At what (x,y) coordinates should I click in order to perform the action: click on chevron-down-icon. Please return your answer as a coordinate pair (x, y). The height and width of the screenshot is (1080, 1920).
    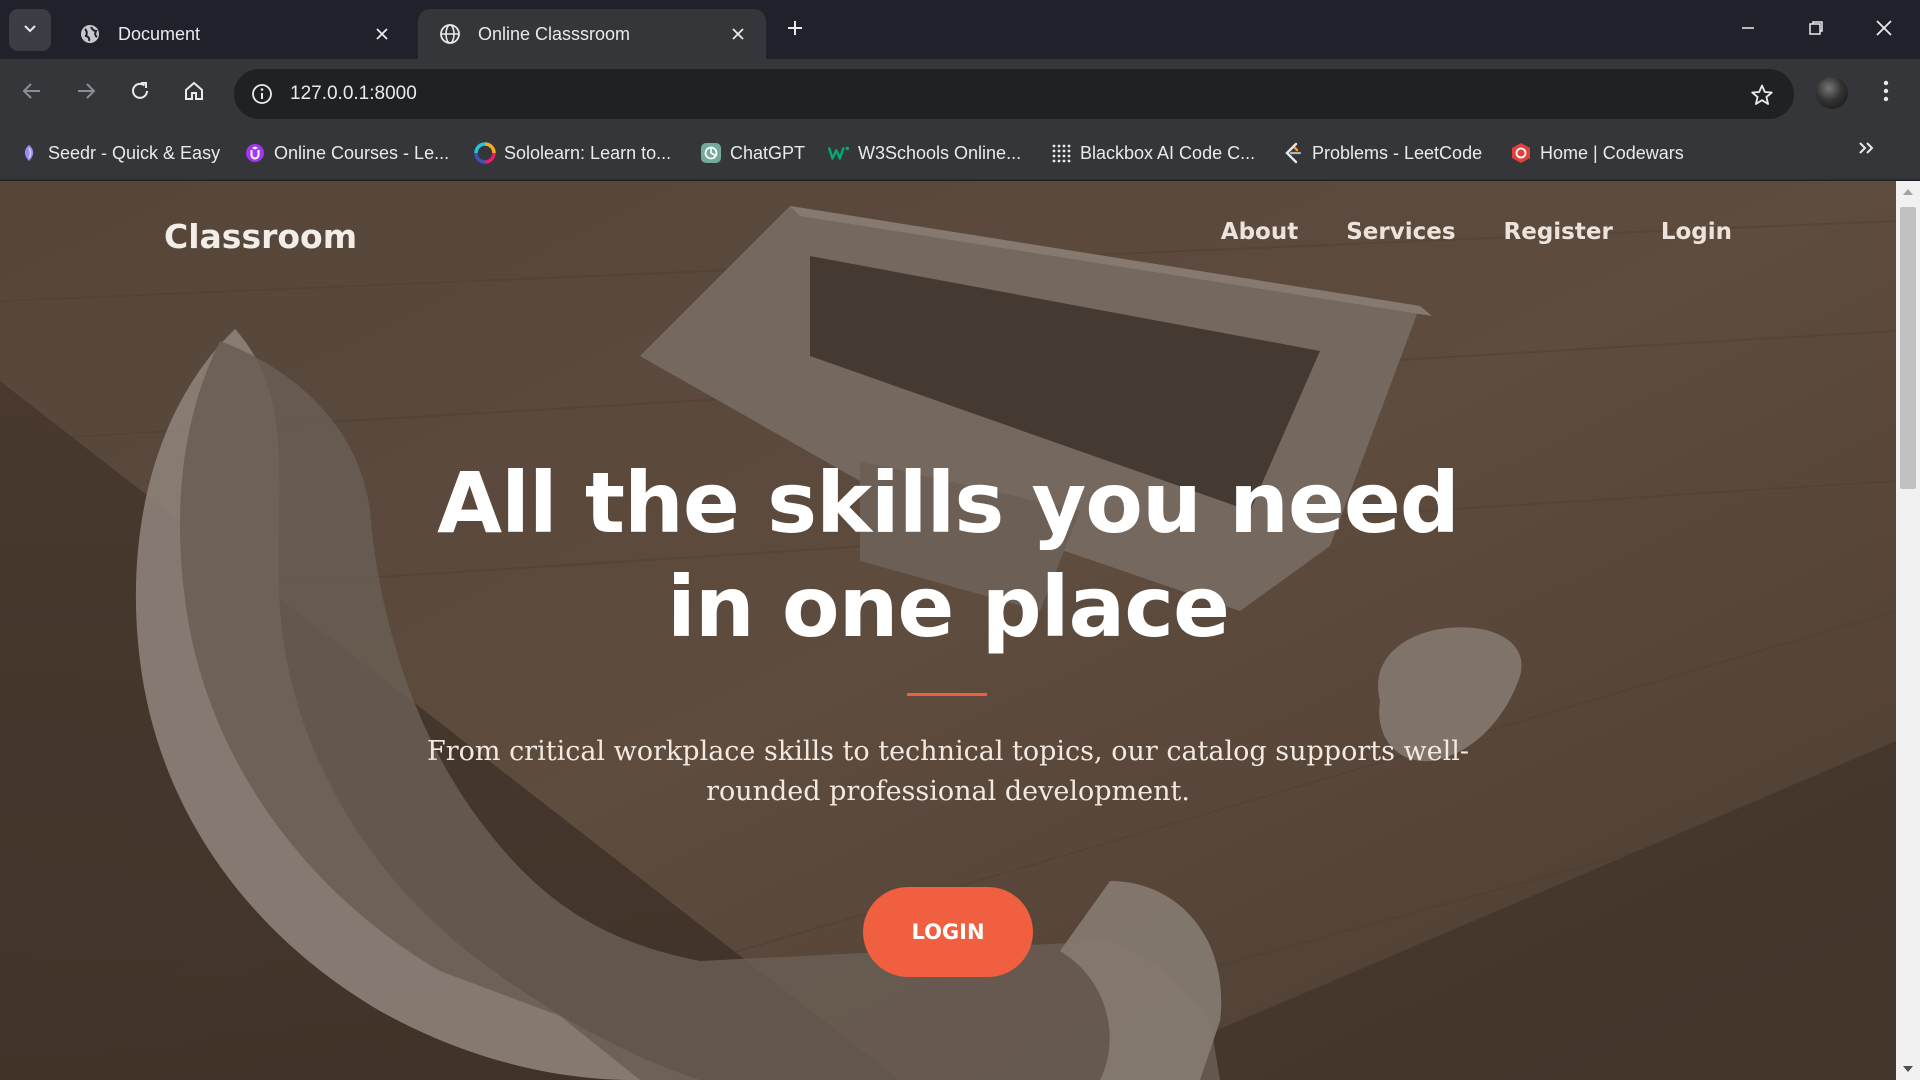
    Looking at the image, I should click on (30, 30).